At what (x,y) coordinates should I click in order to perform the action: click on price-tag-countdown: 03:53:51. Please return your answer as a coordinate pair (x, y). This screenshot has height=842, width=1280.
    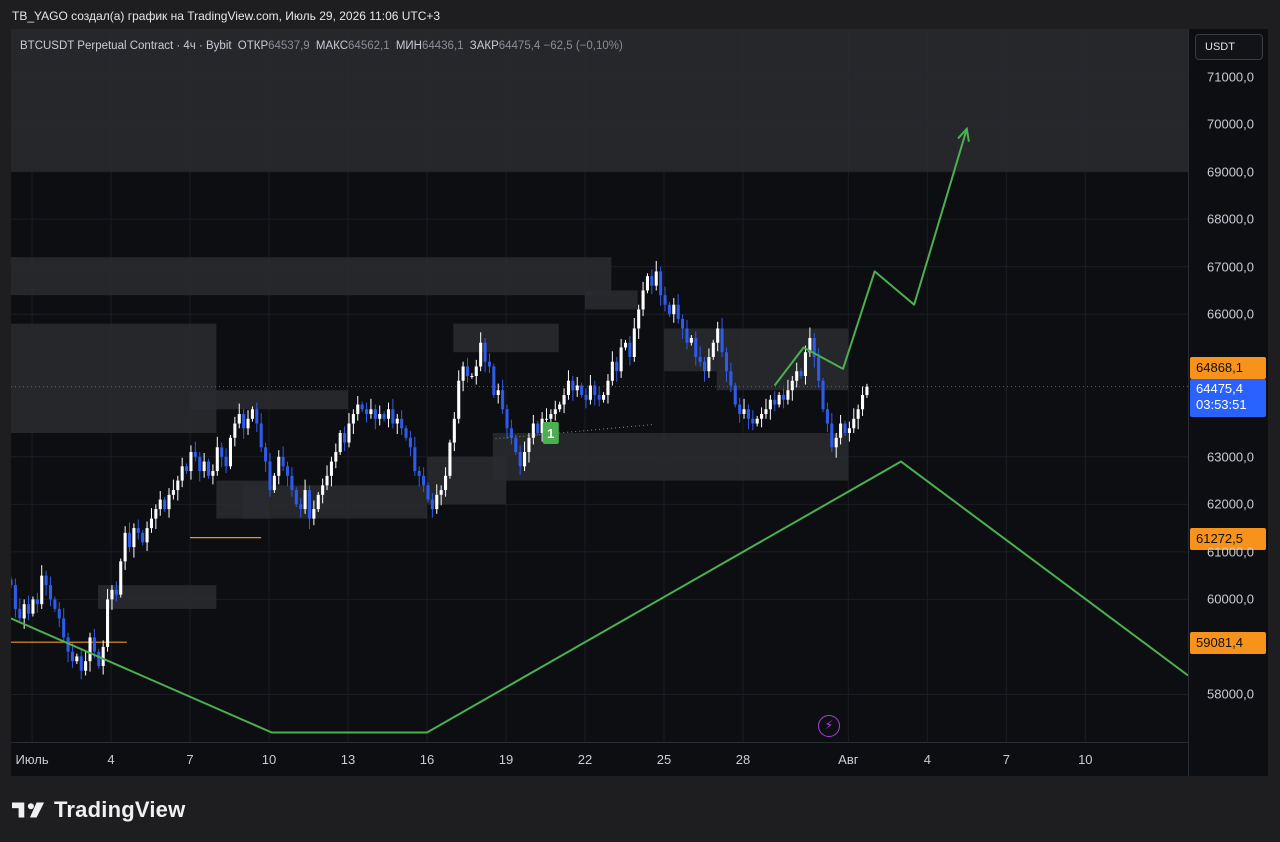
    Looking at the image, I should click on (1221, 404).